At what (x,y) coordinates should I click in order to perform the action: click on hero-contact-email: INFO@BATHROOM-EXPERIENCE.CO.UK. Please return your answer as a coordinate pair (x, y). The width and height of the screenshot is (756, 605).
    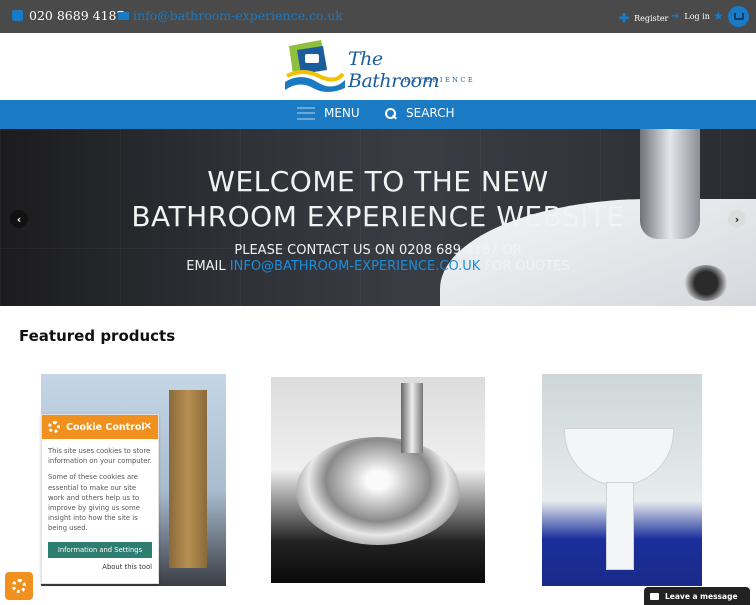
    Looking at the image, I should click on (355, 266).